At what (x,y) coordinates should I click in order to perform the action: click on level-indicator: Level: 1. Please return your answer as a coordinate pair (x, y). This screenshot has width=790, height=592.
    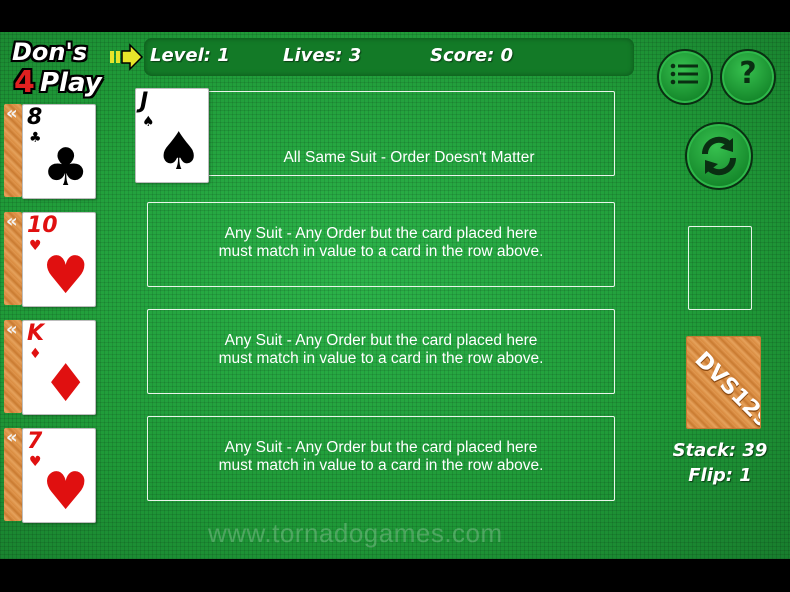
    Looking at the image, I should click on (190, 55).